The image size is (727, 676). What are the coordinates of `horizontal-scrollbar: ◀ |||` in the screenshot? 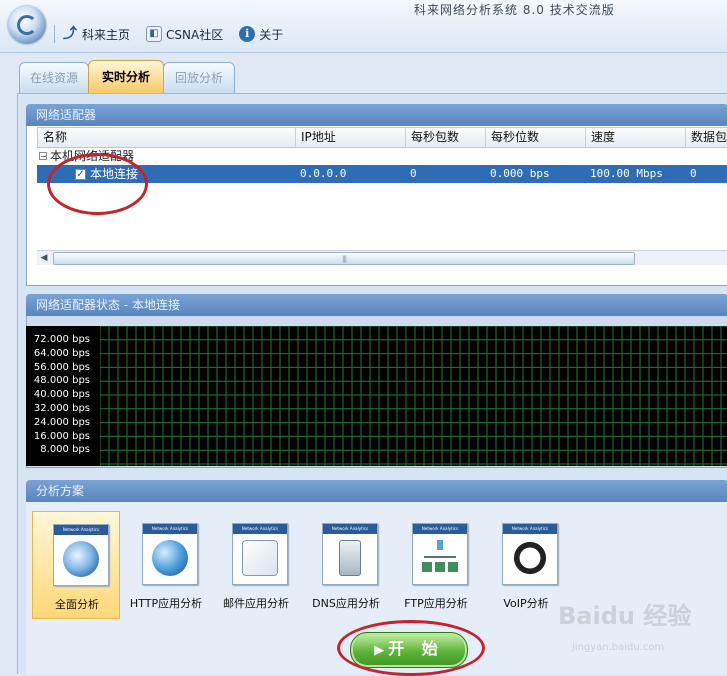 It's located at (382, 257).